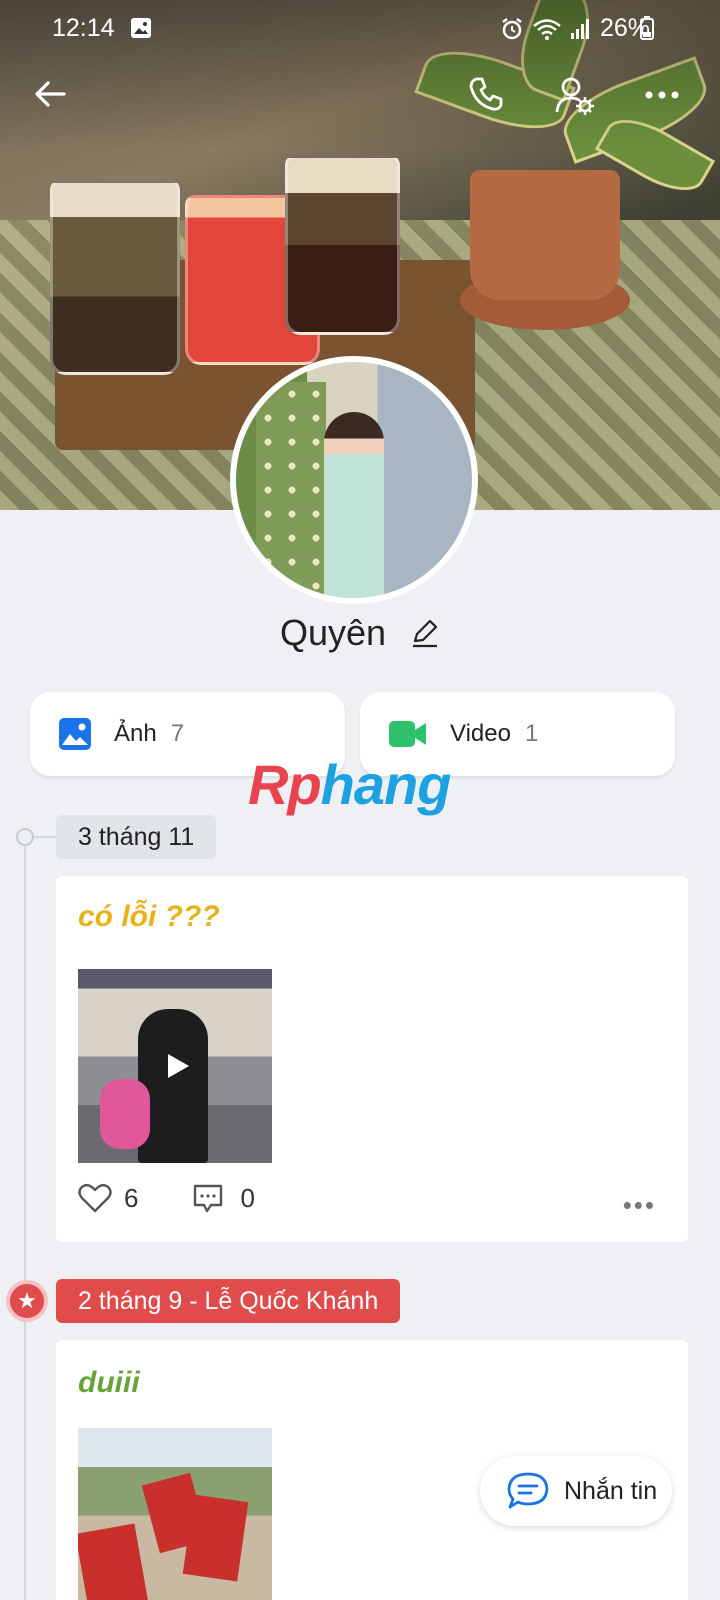  Describe the element at coordinates (125, 1114) in the screenshot. I see `thumbnail-plush` at that location.